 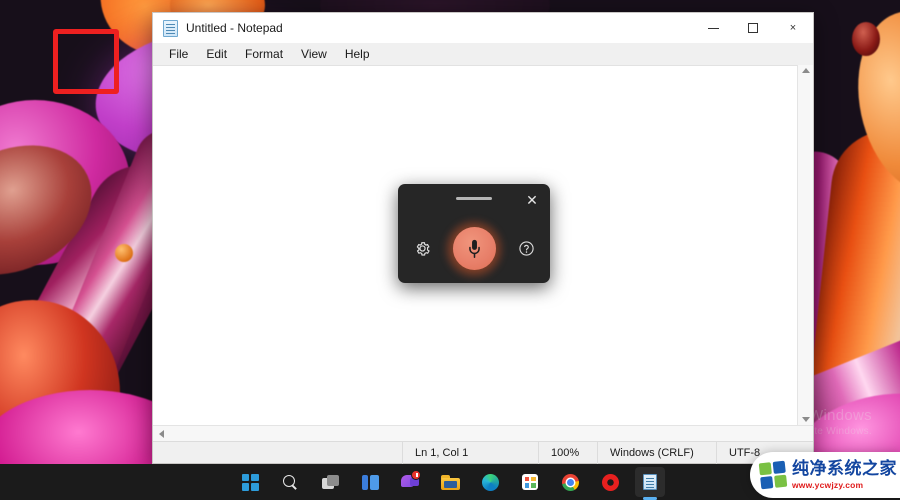 I want to click on opera-icon, so click(x=610, y=482).